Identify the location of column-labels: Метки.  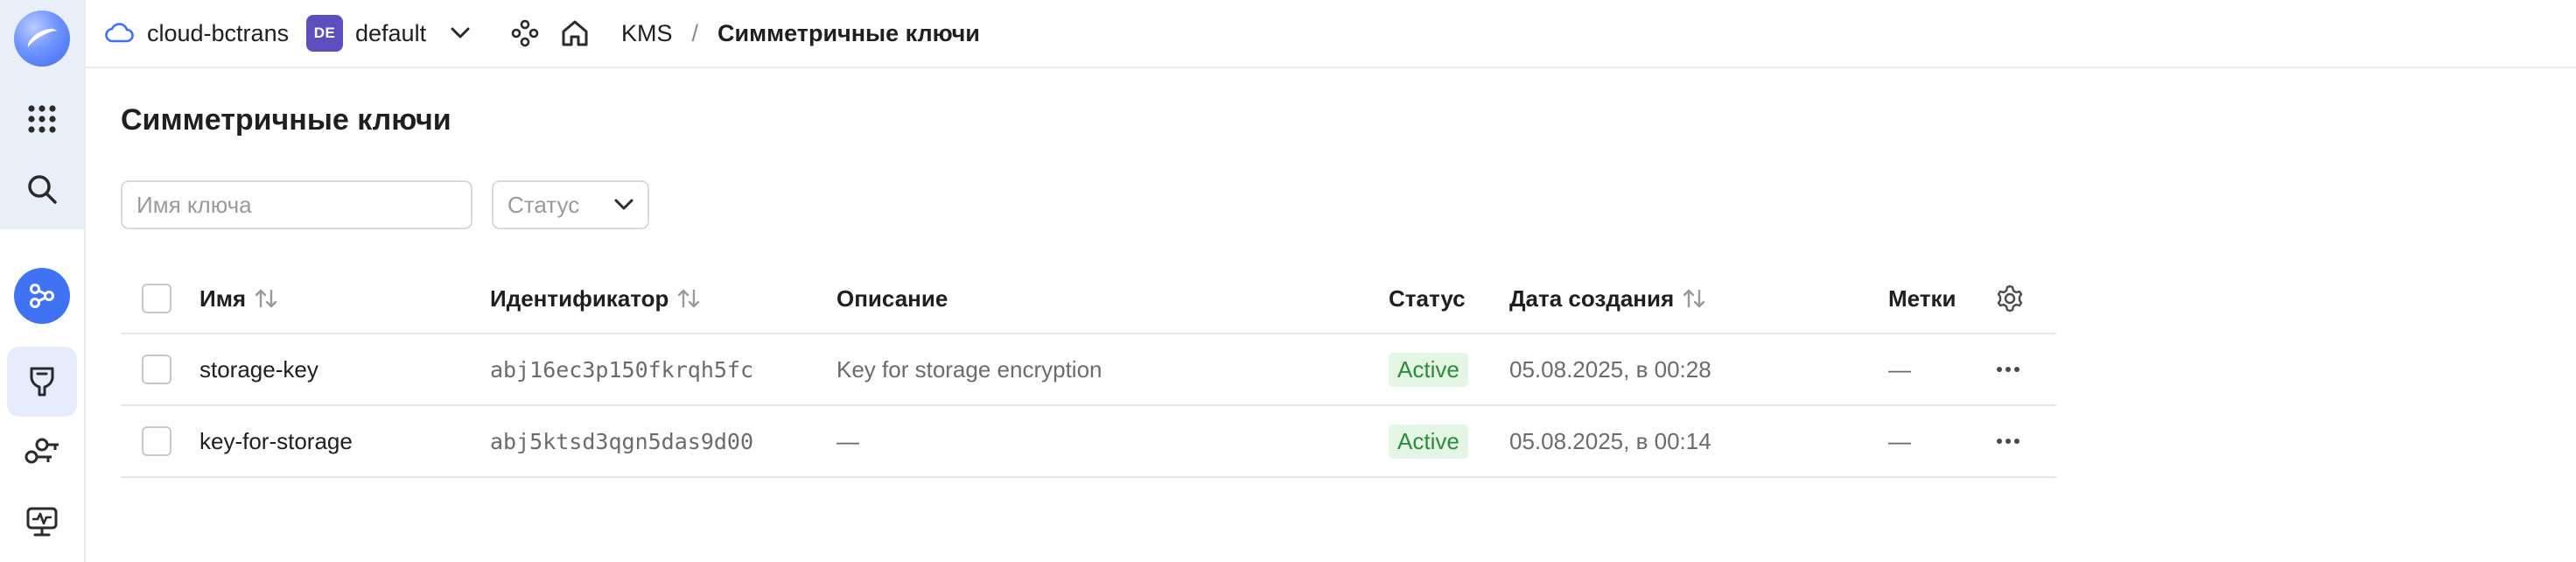
(1922, 298).